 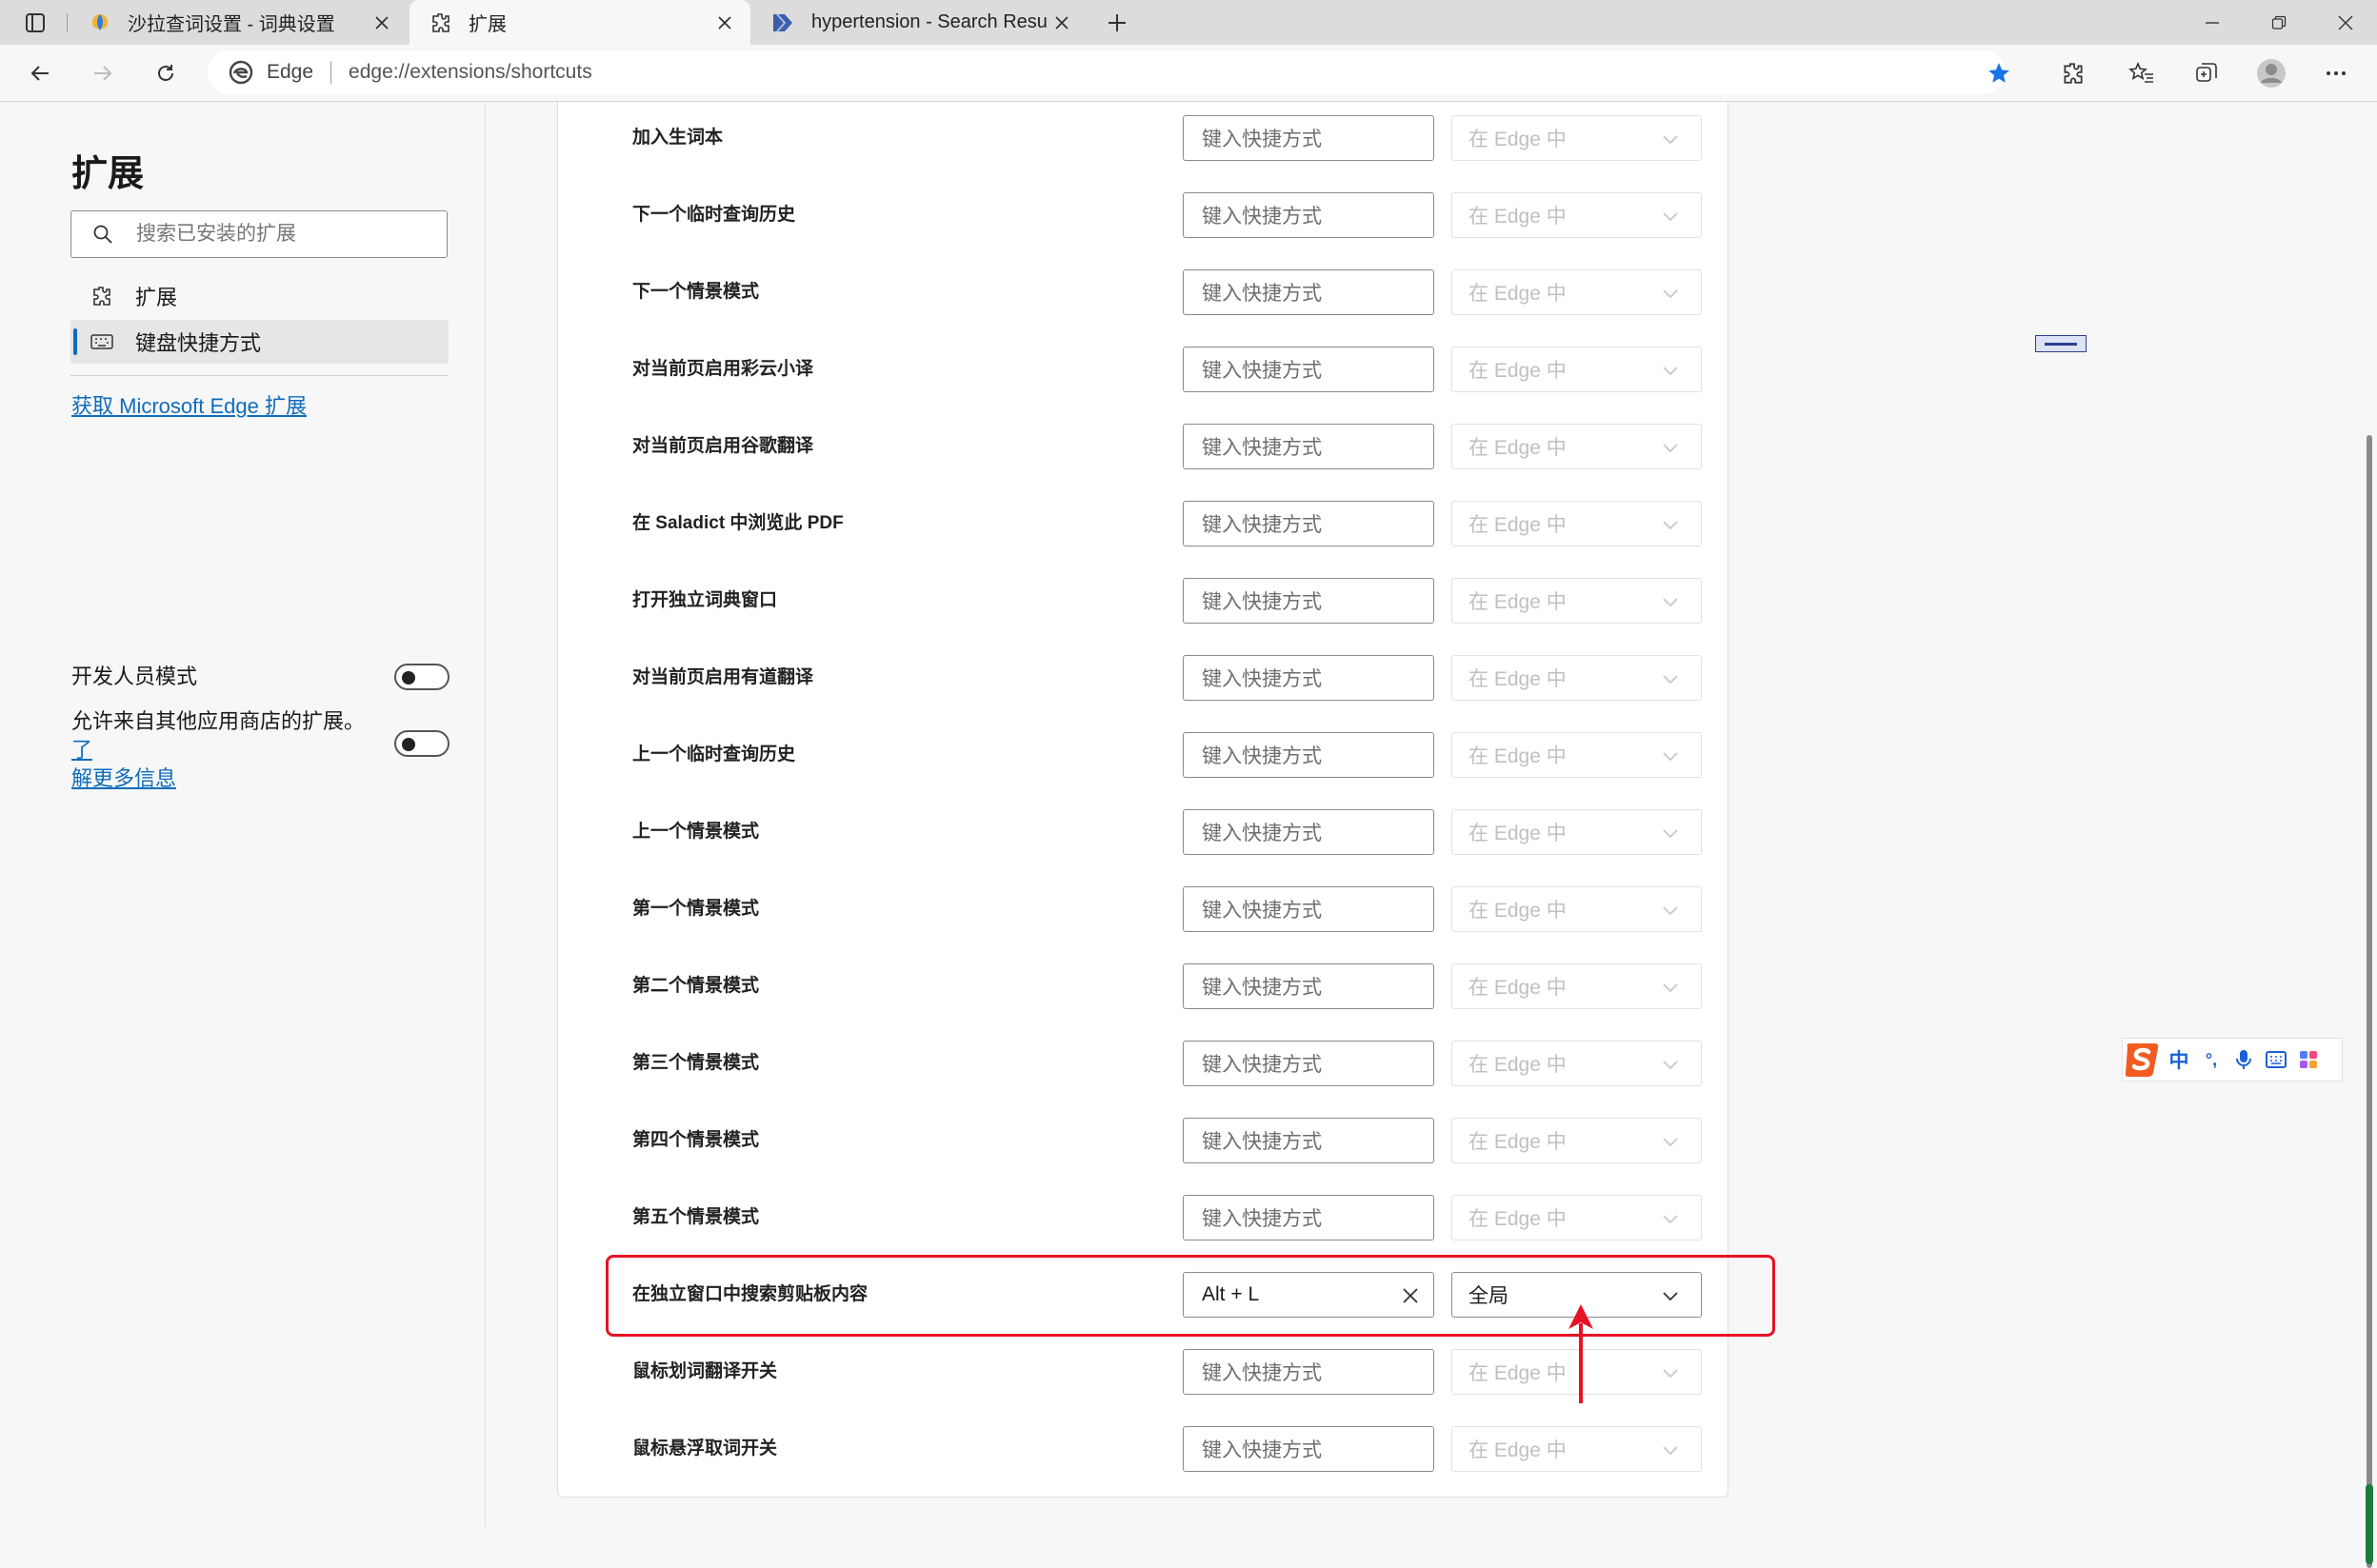 I want to click on forward-button, so click(x=103, y=73).